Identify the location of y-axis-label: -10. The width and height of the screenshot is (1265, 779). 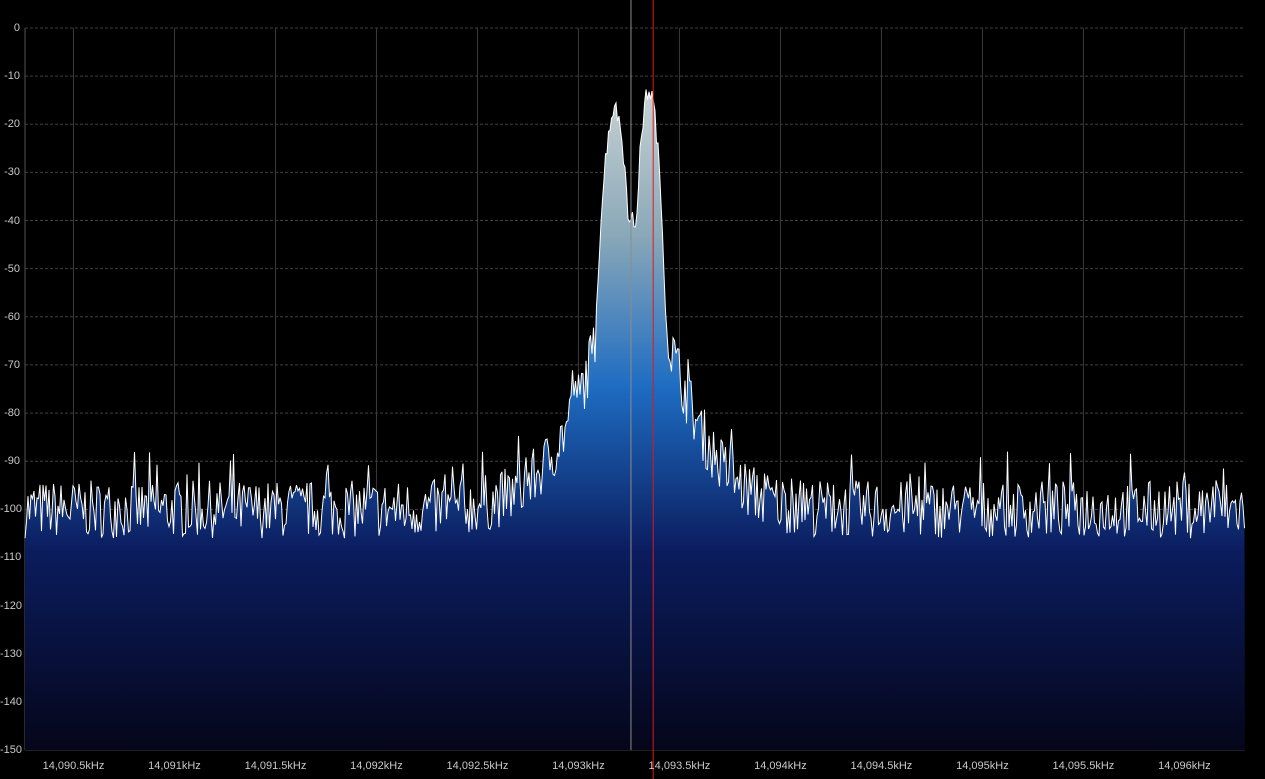
(12, 76).